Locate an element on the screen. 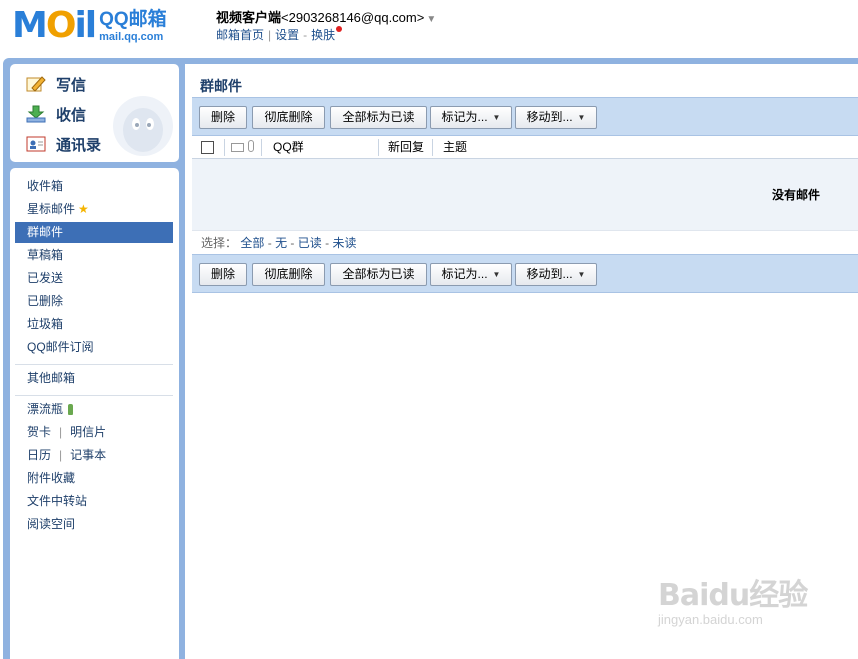  page-title: 群邮件 is located at coordinates (221, 86).